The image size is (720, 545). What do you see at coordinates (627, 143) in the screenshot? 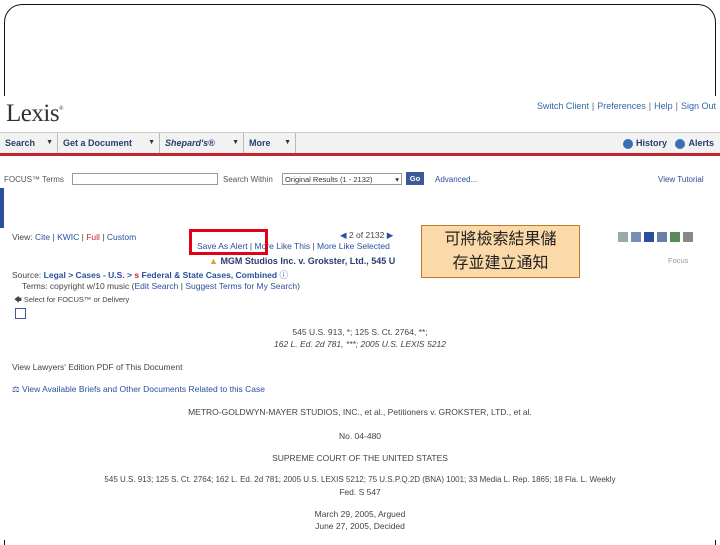
I see `history-icon` at bounding box center [627, 143].